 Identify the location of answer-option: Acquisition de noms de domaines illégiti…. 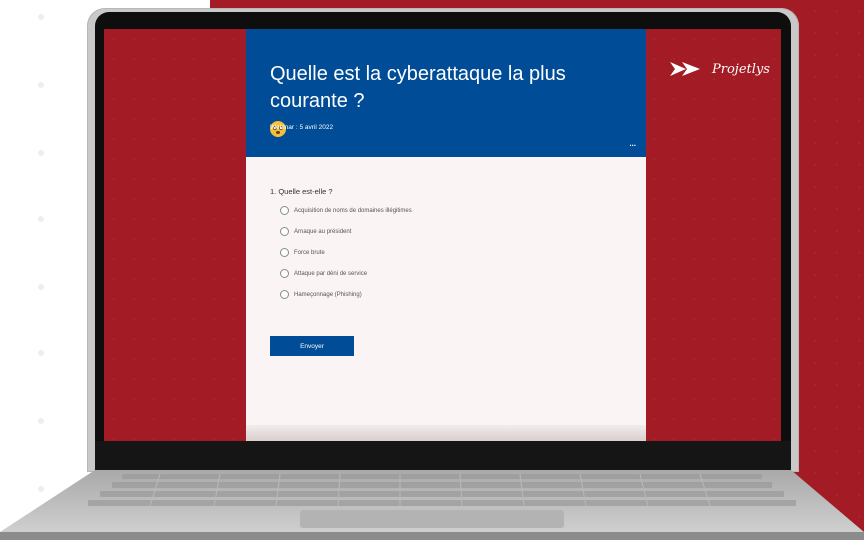
(346, 210).